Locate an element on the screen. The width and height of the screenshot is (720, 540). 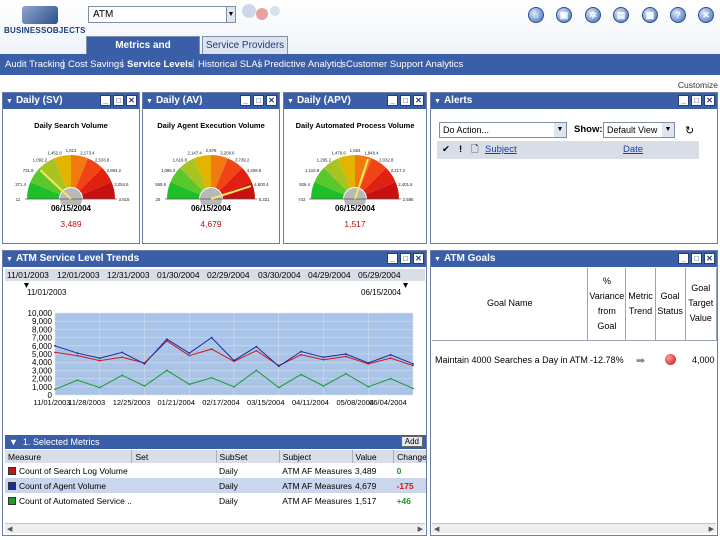
nav-historical-slas: Historical SLAs is located at coordinates (230, 64).